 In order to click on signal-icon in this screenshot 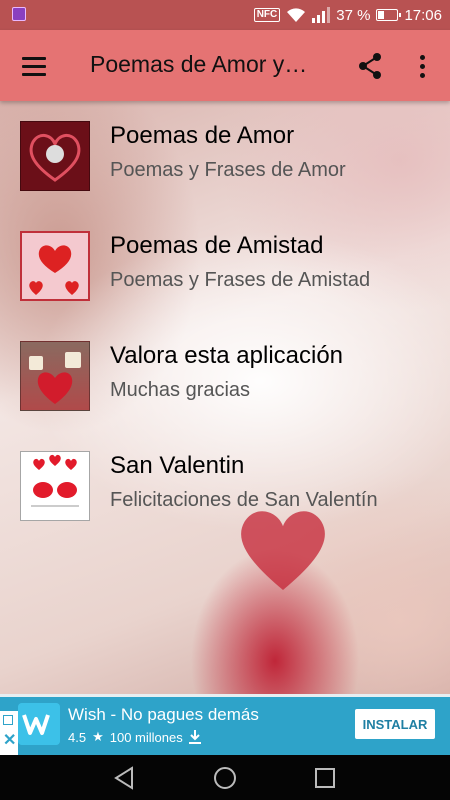, I will do `click(321, 15)`.